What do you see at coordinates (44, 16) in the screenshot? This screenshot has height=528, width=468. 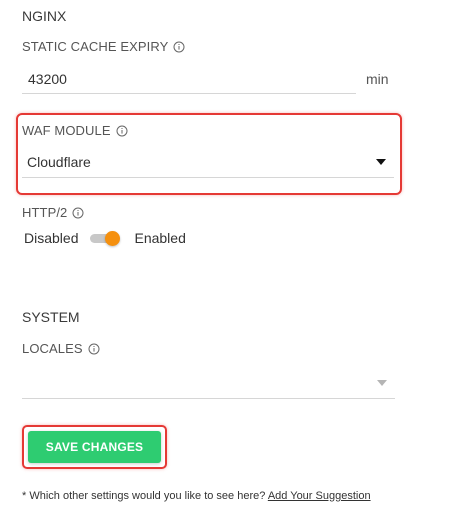 I see `section-title-nginx: NGINX` at bounding box center [44, 16].